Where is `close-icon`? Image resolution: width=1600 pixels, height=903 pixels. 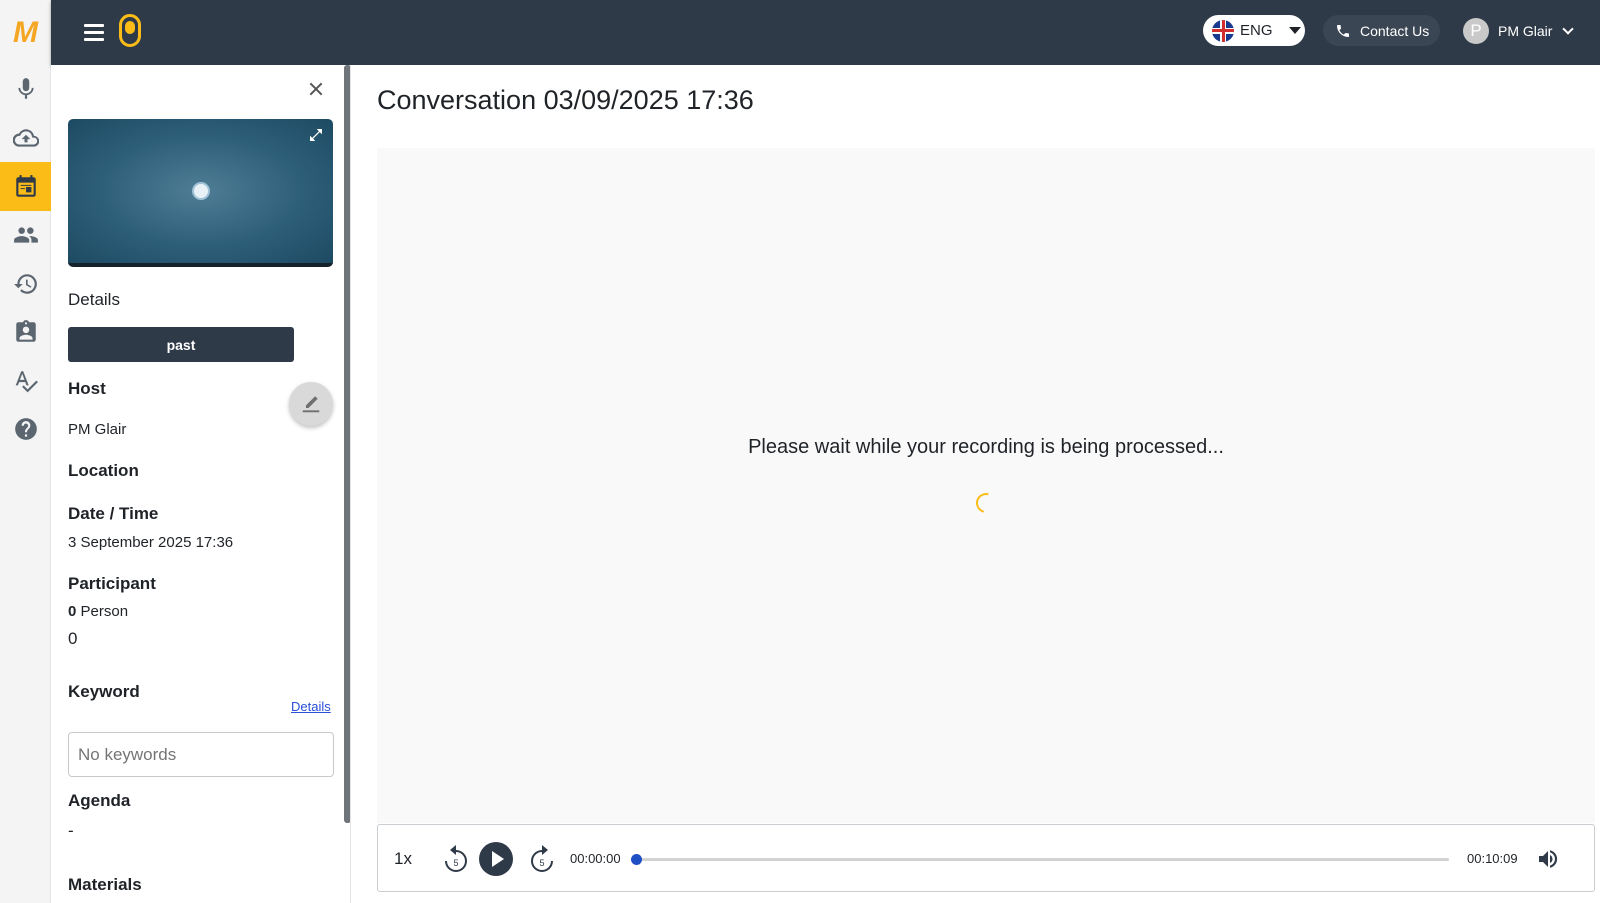
close-icon is located at coordinates (316, 89).